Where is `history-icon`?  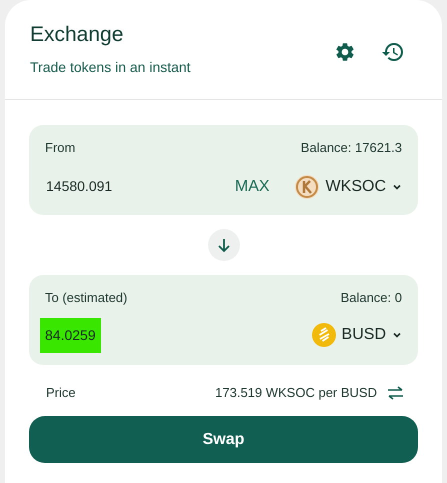 history-icon is located at coordinates (393, 52).